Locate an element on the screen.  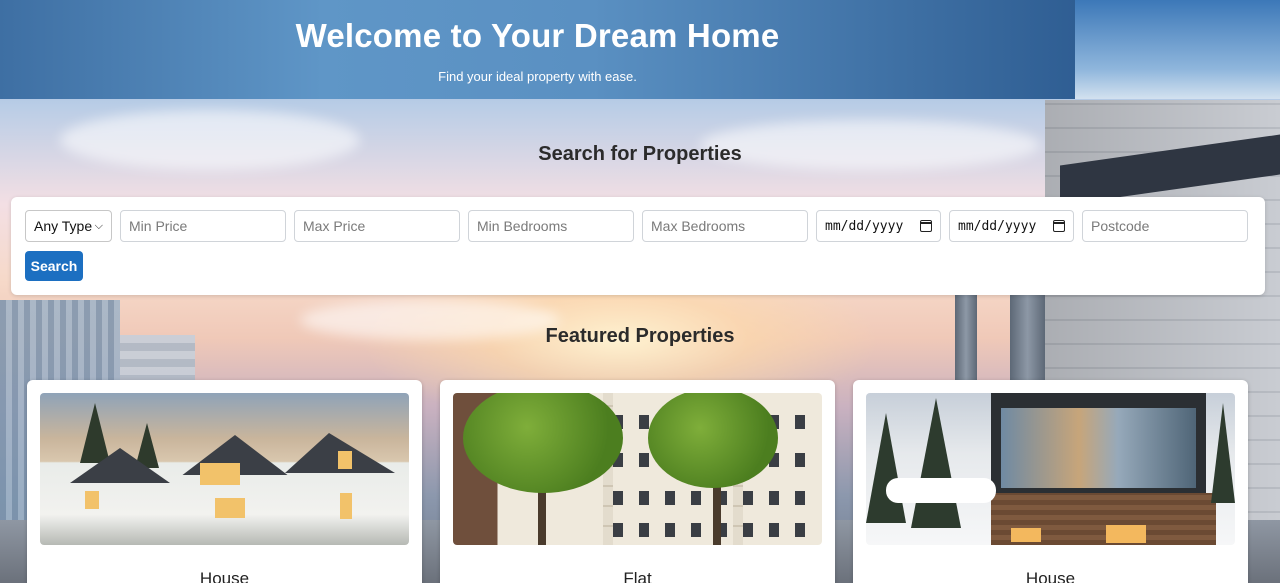
date-to-value: mm/dd/yyyy is located at coordinates (997, 226).